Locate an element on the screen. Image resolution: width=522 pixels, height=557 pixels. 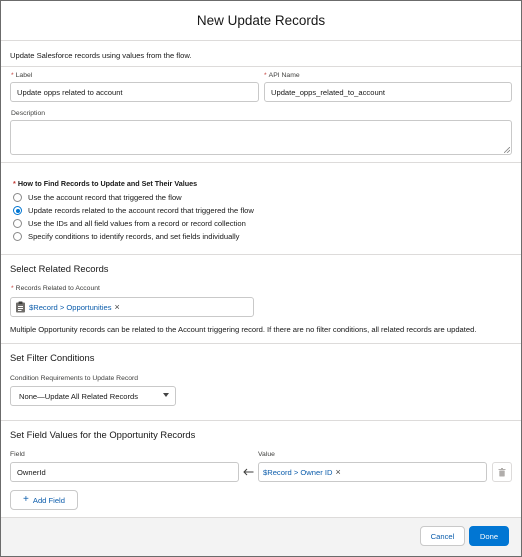
records-related-label: * Records Related to Account is located at coordinates (55, 288).